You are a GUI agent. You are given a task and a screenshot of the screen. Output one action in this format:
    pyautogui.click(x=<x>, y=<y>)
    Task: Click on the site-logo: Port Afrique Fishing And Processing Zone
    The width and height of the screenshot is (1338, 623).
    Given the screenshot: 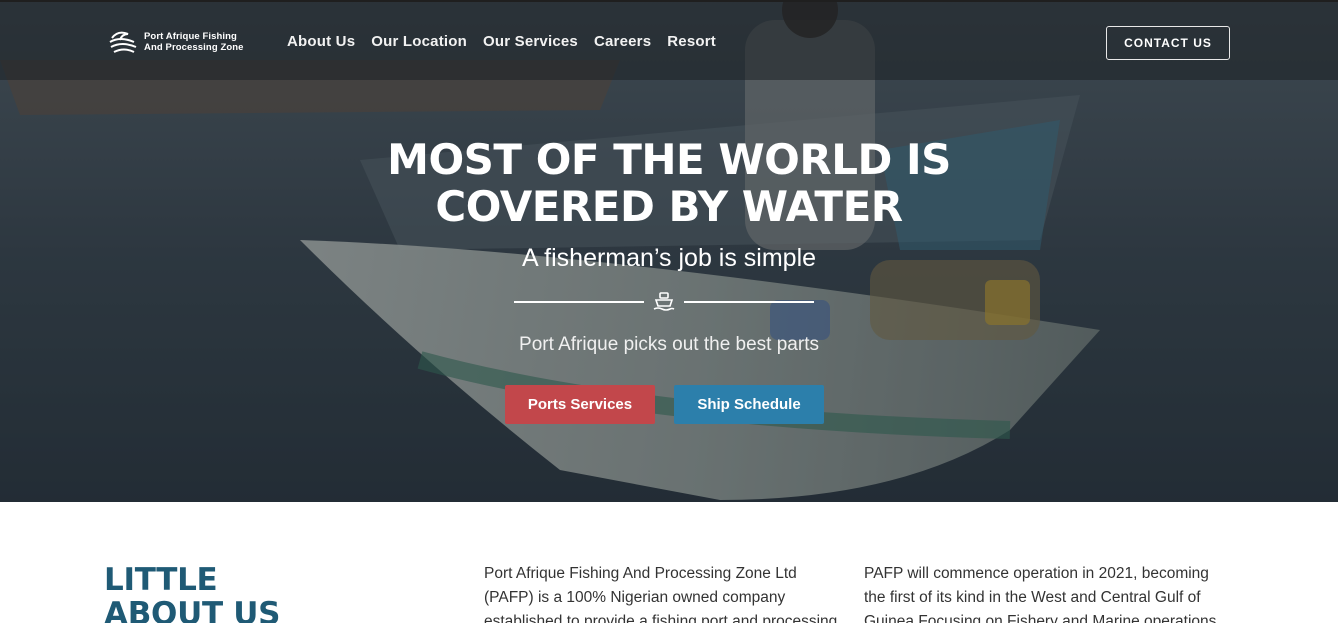 What is the action you would take?
    pyautogui.click(x=176, y=42)
    